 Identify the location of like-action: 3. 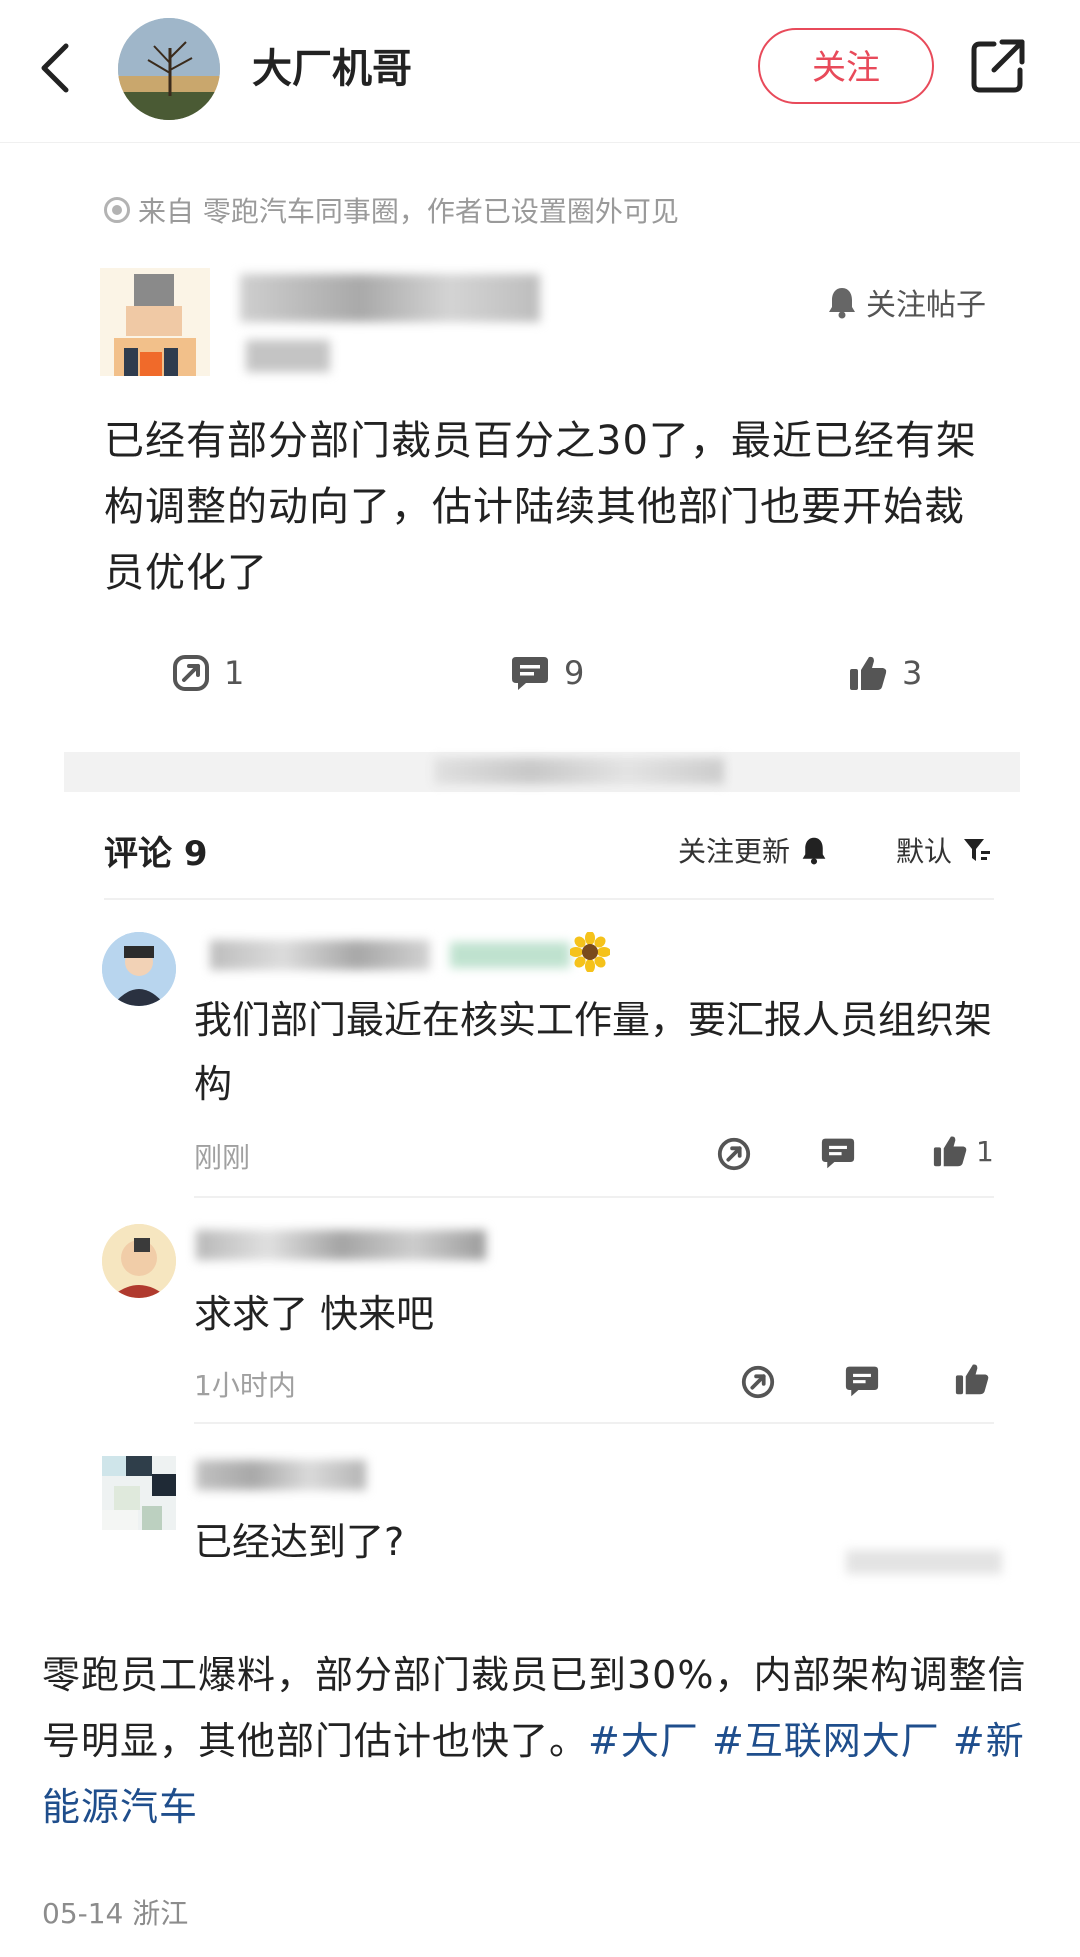
(885, 673).